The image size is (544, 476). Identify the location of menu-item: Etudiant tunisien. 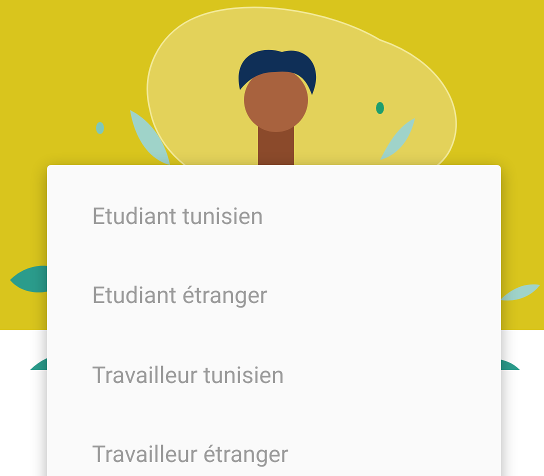
(274, 216).